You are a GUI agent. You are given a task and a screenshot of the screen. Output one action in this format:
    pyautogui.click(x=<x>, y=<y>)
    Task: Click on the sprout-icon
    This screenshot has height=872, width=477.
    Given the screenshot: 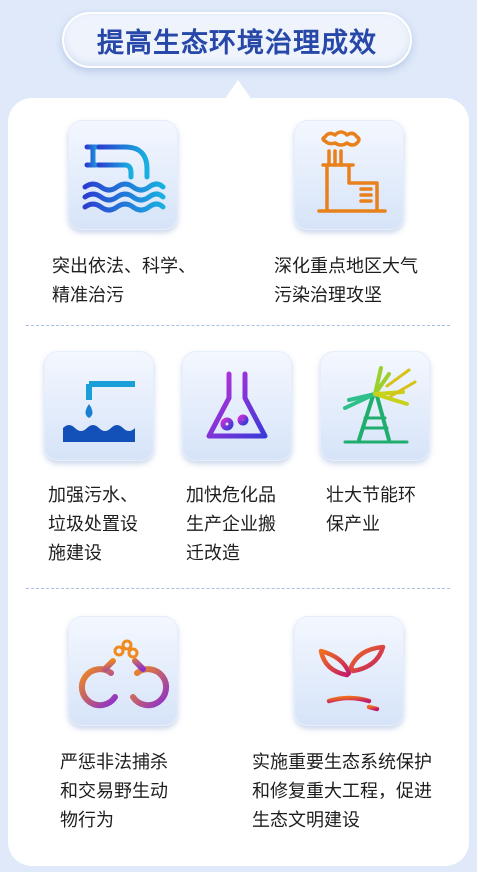 What is the action you would take?
    pyautogui.click(x=349, y=671)
    